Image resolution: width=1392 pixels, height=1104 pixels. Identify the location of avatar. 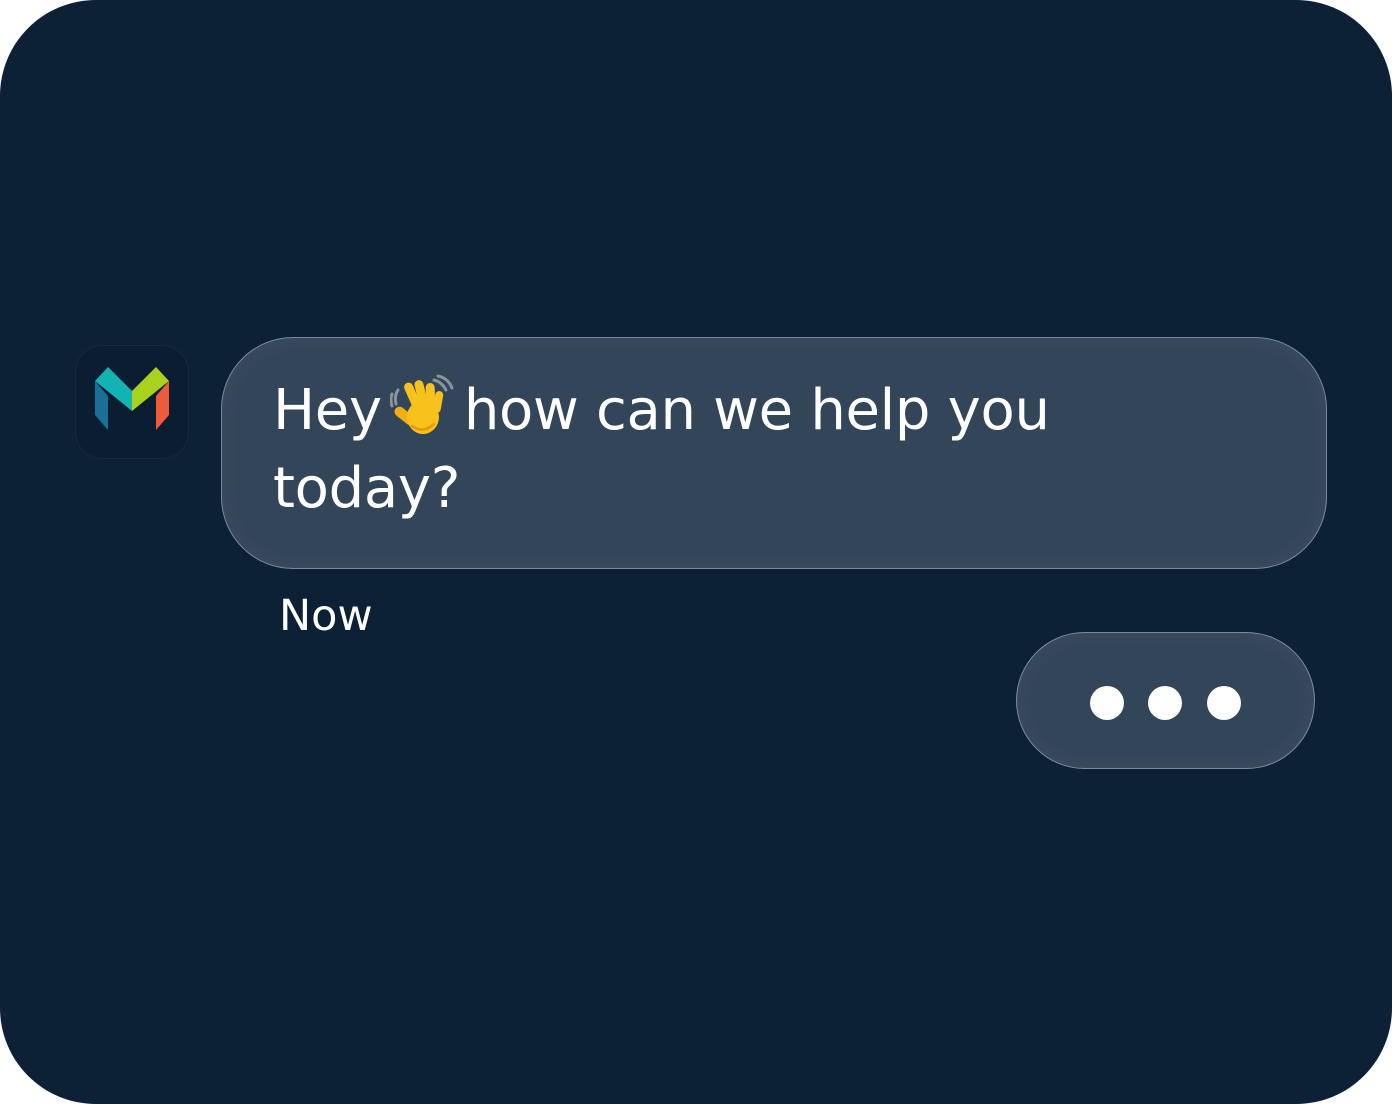
(132, 402).